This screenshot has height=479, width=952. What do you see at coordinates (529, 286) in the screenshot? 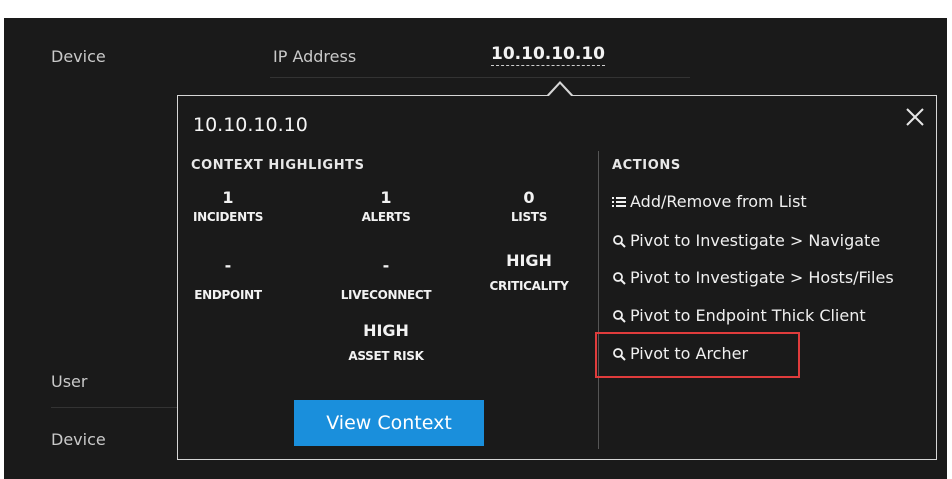
I see `stat-label: CRITICALITY` at bounding box center [529, 286].